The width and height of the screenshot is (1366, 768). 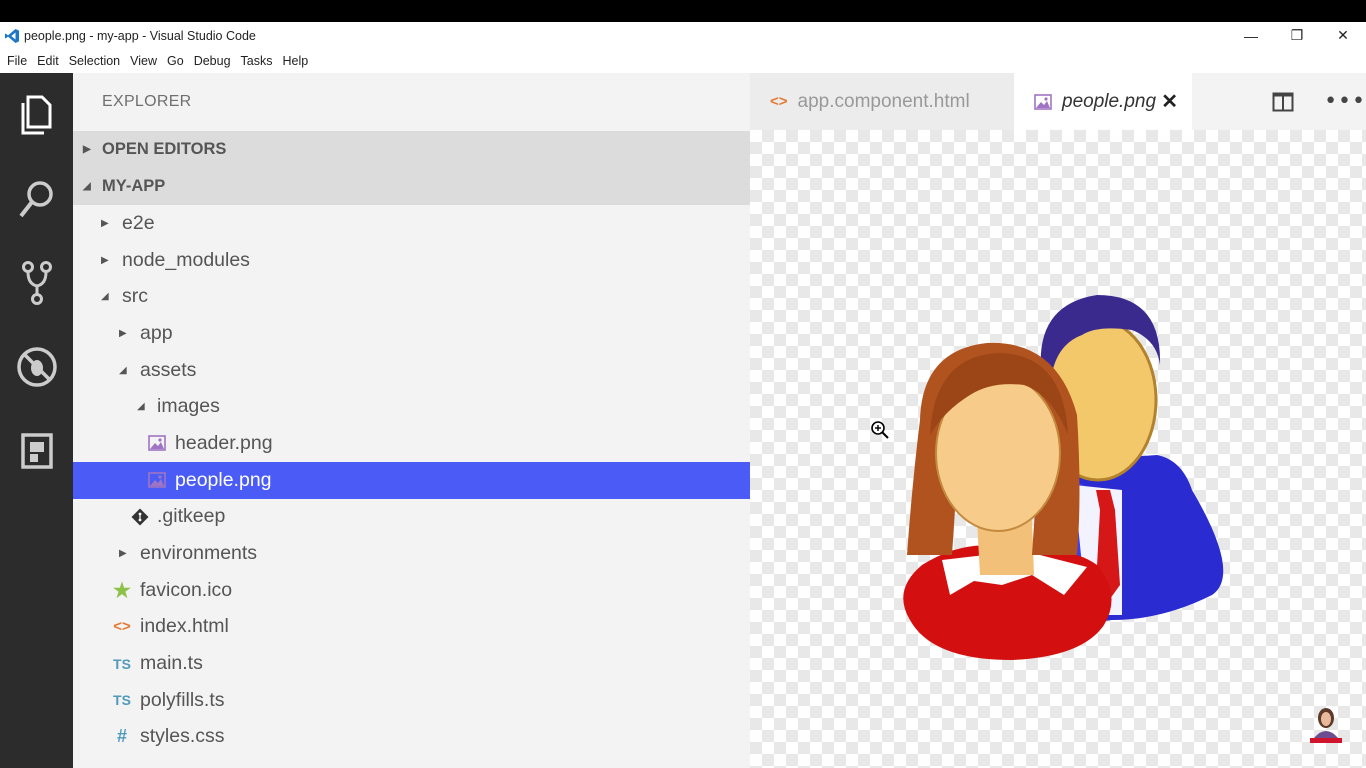 What do you see at coordinates (411, 149) in the screenshot?
I see `open-editors-section: ▶ OPEN EDITORS` at bounding box center [411, 149].